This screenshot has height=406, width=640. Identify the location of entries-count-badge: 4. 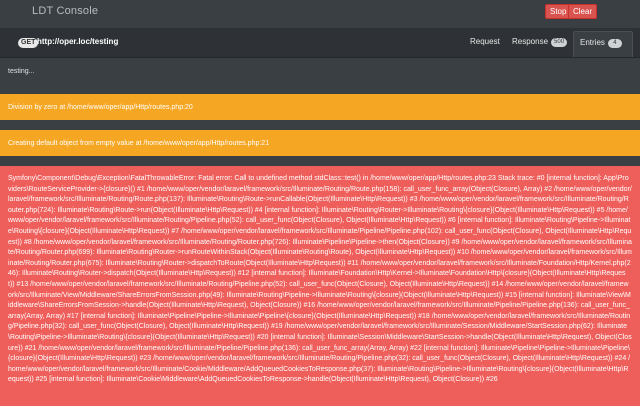
(614, 43).